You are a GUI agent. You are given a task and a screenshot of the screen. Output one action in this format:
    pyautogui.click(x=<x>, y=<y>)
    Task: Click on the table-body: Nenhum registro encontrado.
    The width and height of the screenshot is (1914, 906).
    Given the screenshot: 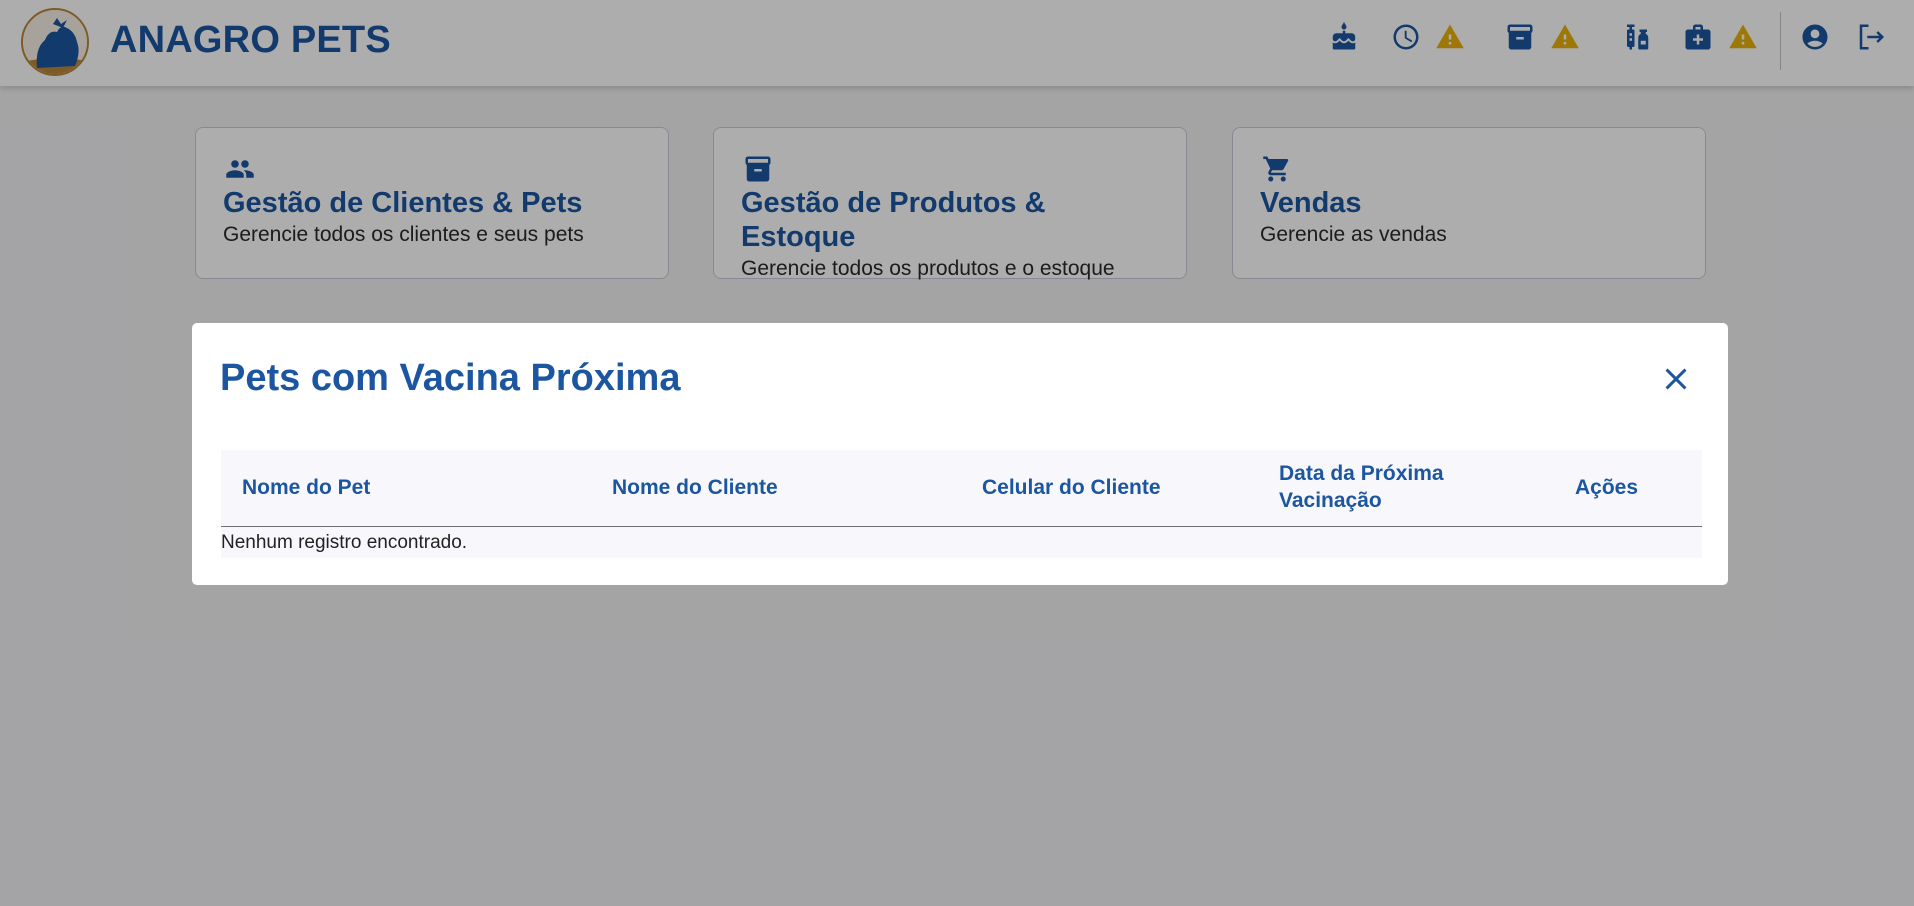 What is the action you would take?
    pyautogui.click(x=961, y=542)
    